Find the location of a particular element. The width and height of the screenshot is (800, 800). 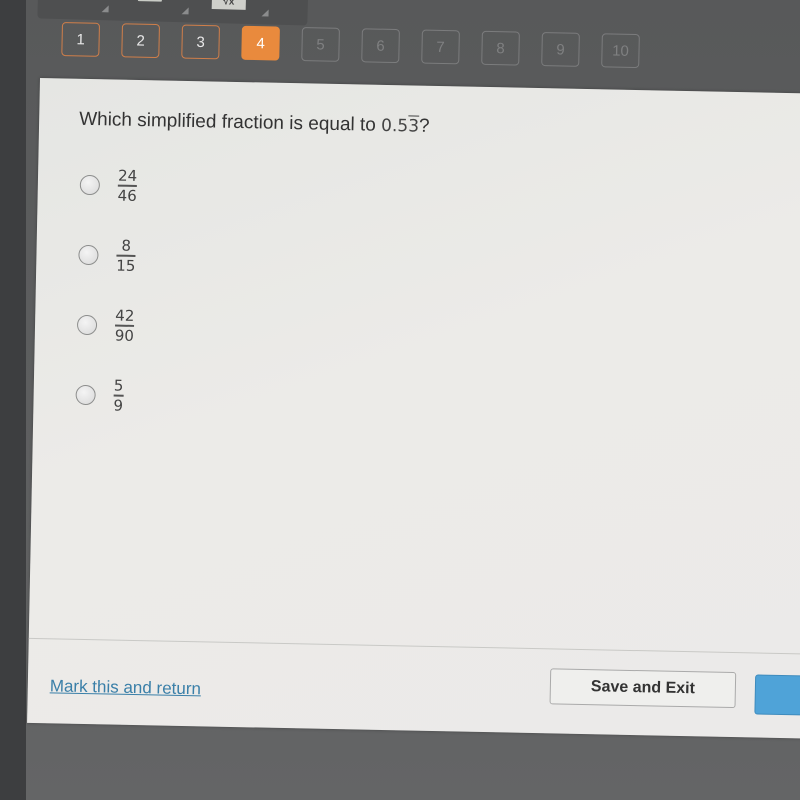

tool-icon is located at coordinates (150, 1).